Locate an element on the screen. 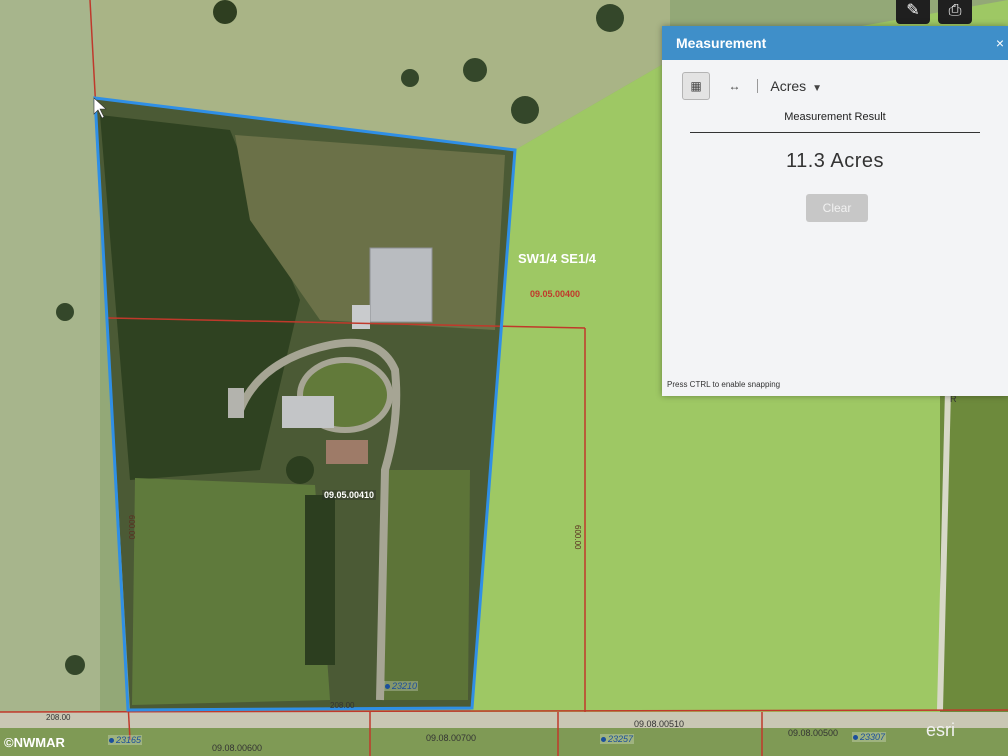  address-point-1: 23210 is located at coordinates (401, 686).